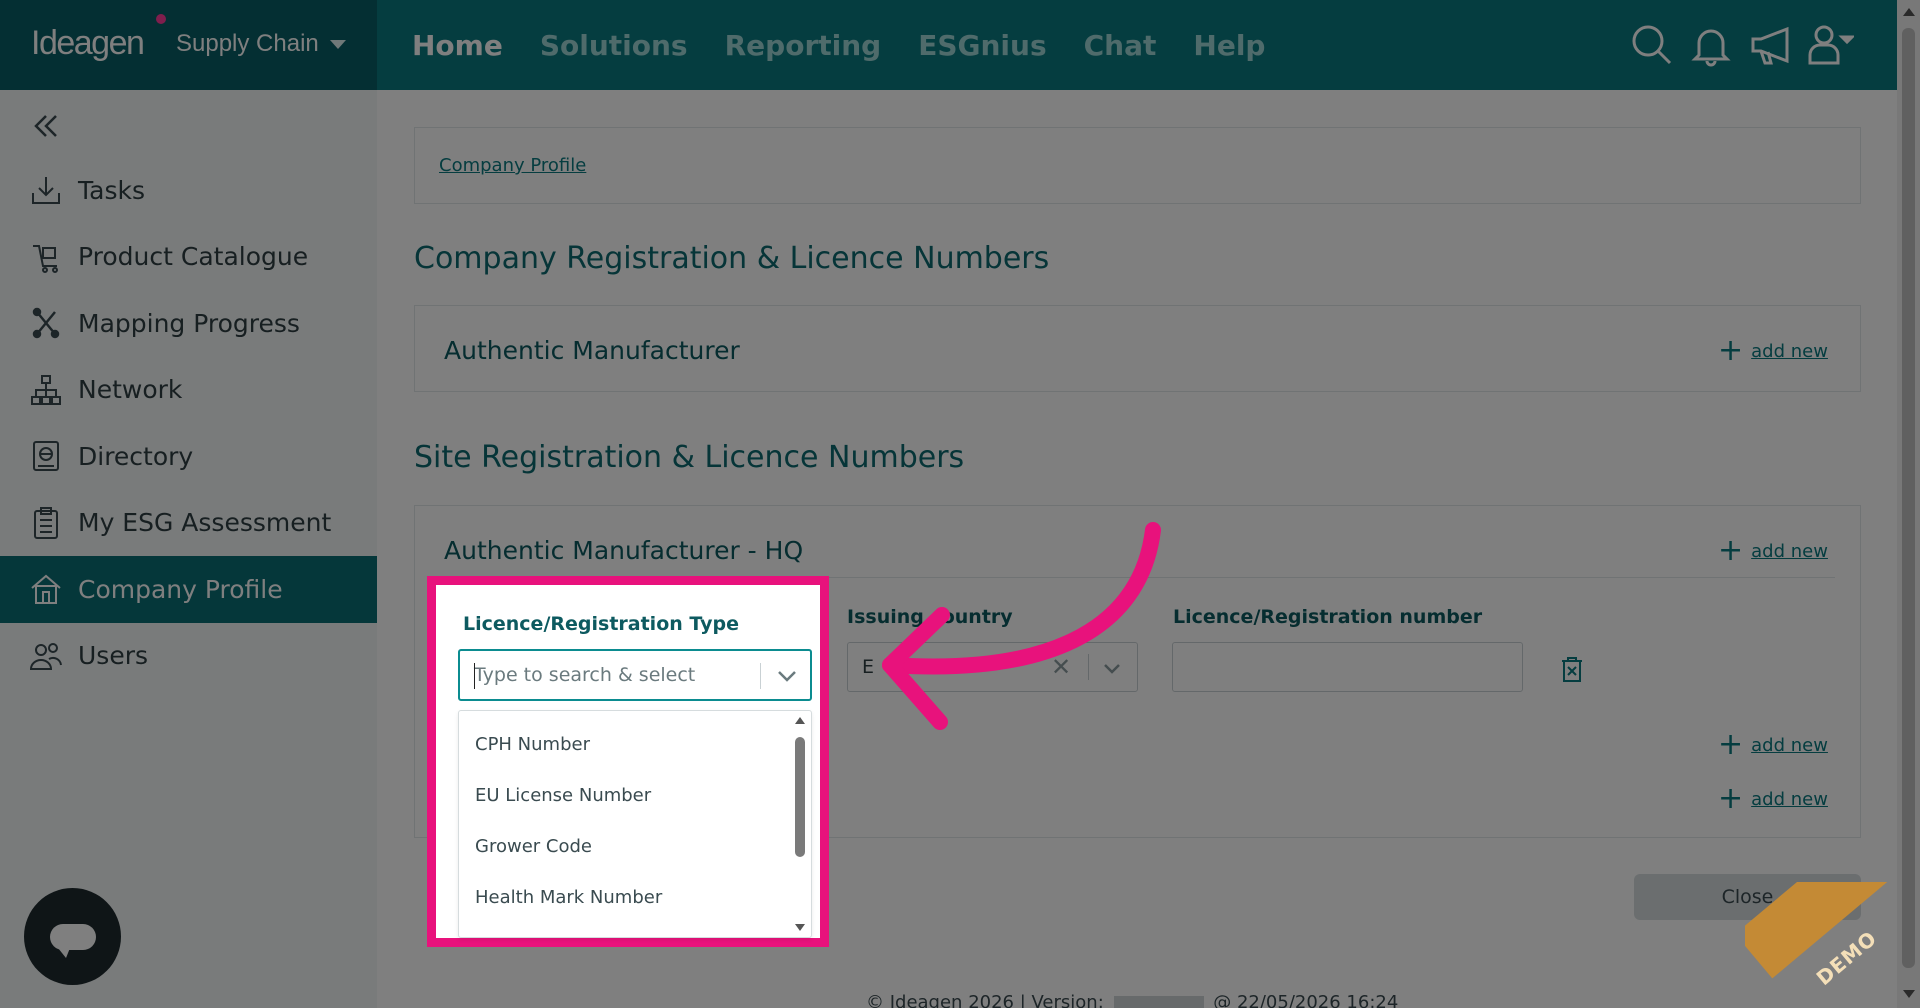 Image resolution: width=1920 pixels, height=1008 pixels. I want to click on sidebar-item-directory: Directory, so click(188, 456).